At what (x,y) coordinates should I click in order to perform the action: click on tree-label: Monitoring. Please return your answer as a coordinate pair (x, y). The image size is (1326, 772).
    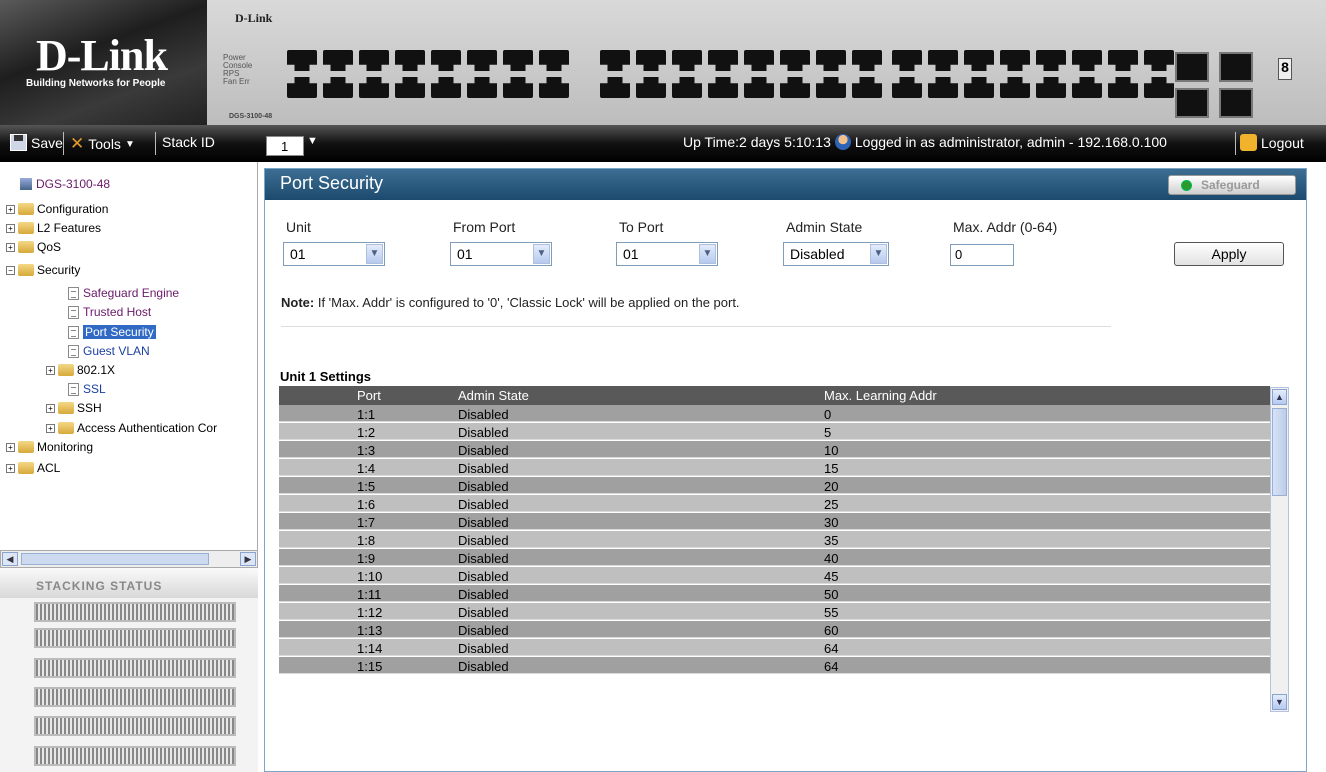
    Looking at the image, I should click on (65, 447).